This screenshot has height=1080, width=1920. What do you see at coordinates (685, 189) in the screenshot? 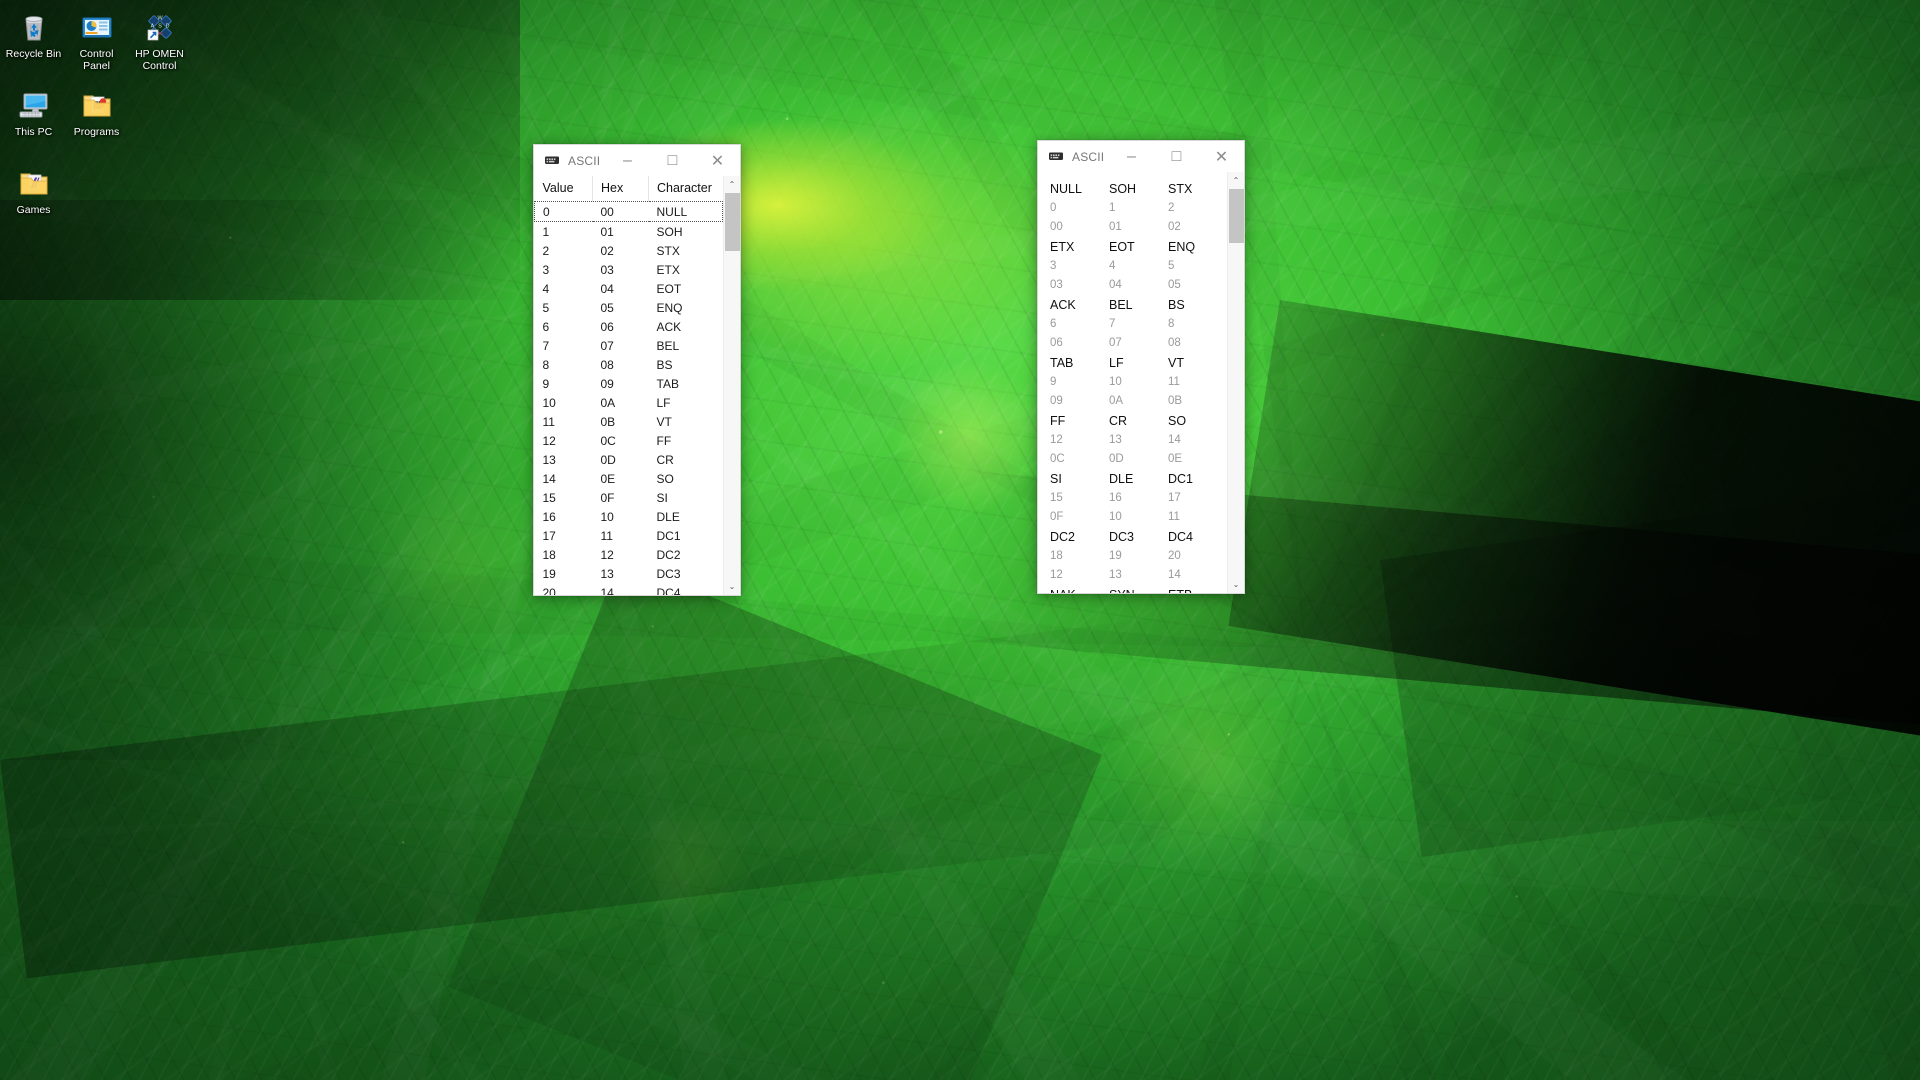
I see `column-header-character: Character` at bounding box center [685, 189].